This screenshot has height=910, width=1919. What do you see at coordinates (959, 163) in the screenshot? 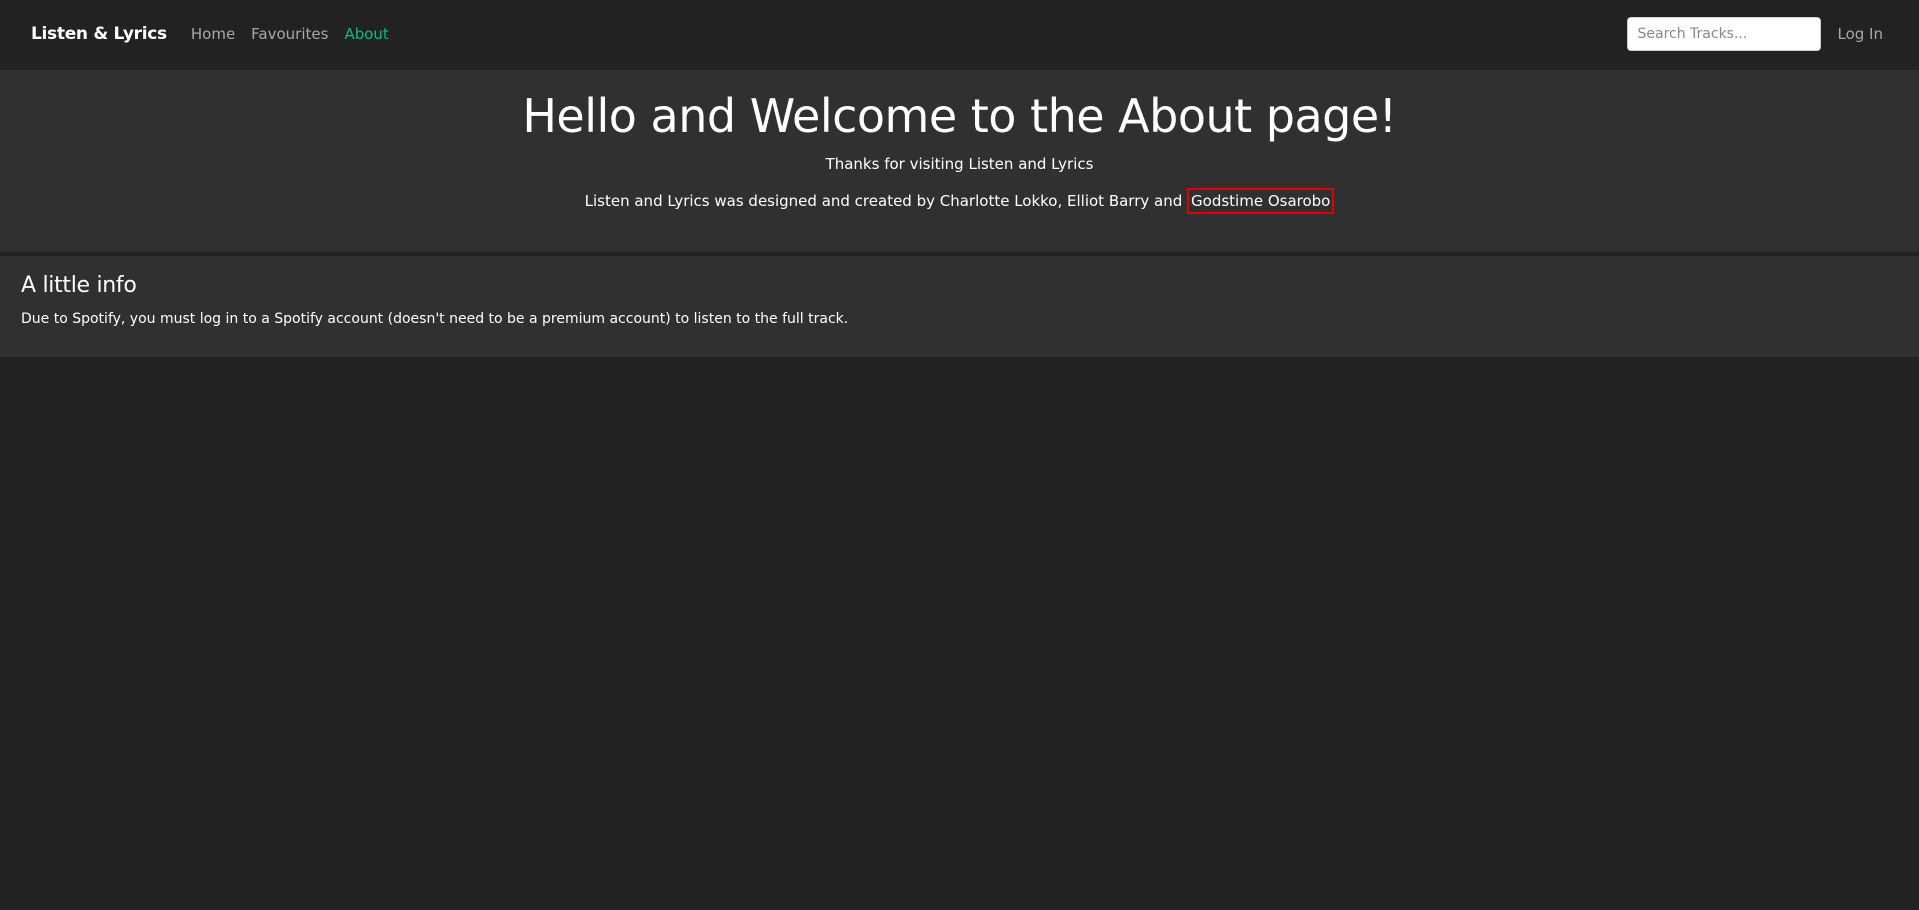
I see `hero-subtitle: Thanks for visiting Listen and Lyrics` at bounding box center [959, 163].